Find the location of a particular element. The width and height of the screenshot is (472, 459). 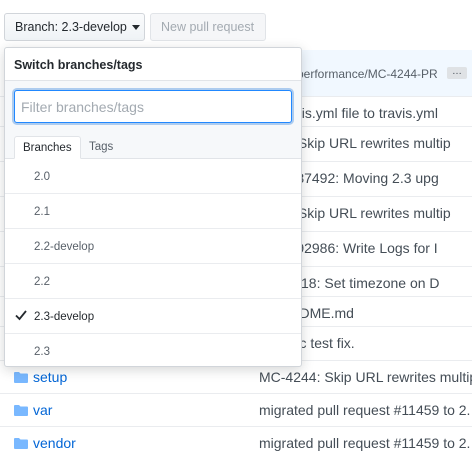

branch-item: 2.0 is located at coordinates (153, 176).